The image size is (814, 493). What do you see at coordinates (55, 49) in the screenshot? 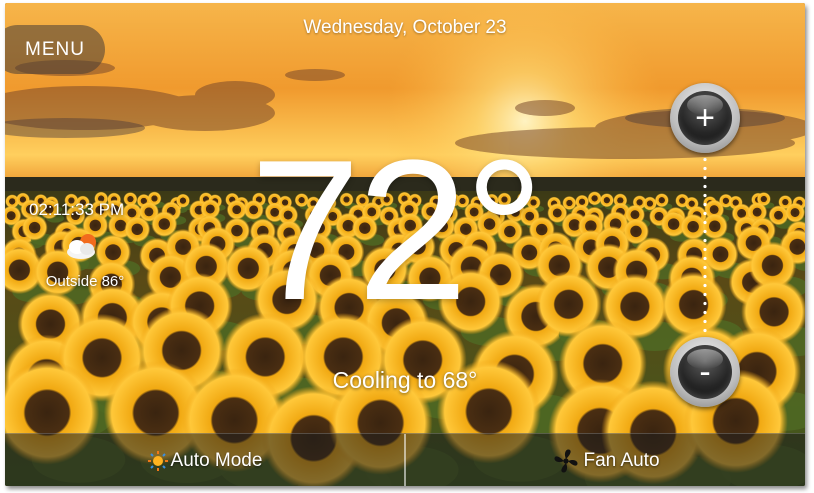
I see `menu-button: MENU` at bounding box center [55, 49].